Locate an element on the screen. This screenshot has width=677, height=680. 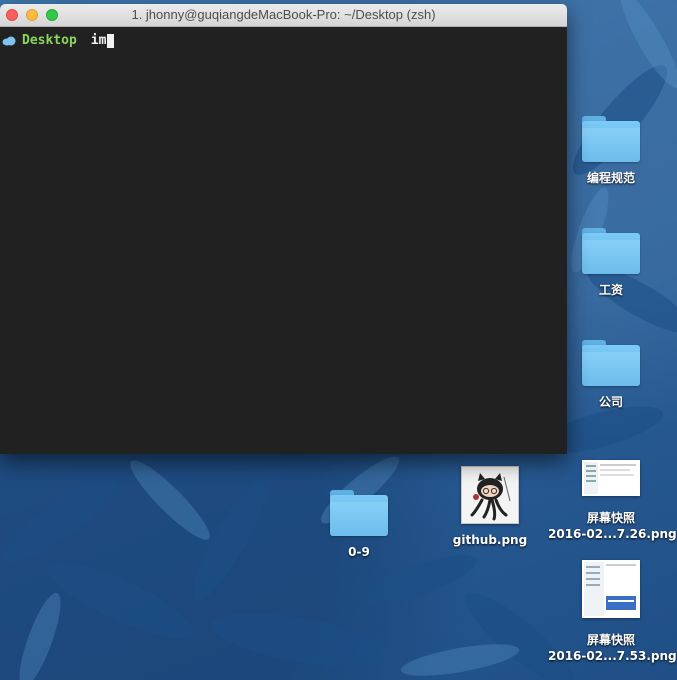
folder-icon-bianchengguifan: 编程规范 is located at coordinates (611, 151).